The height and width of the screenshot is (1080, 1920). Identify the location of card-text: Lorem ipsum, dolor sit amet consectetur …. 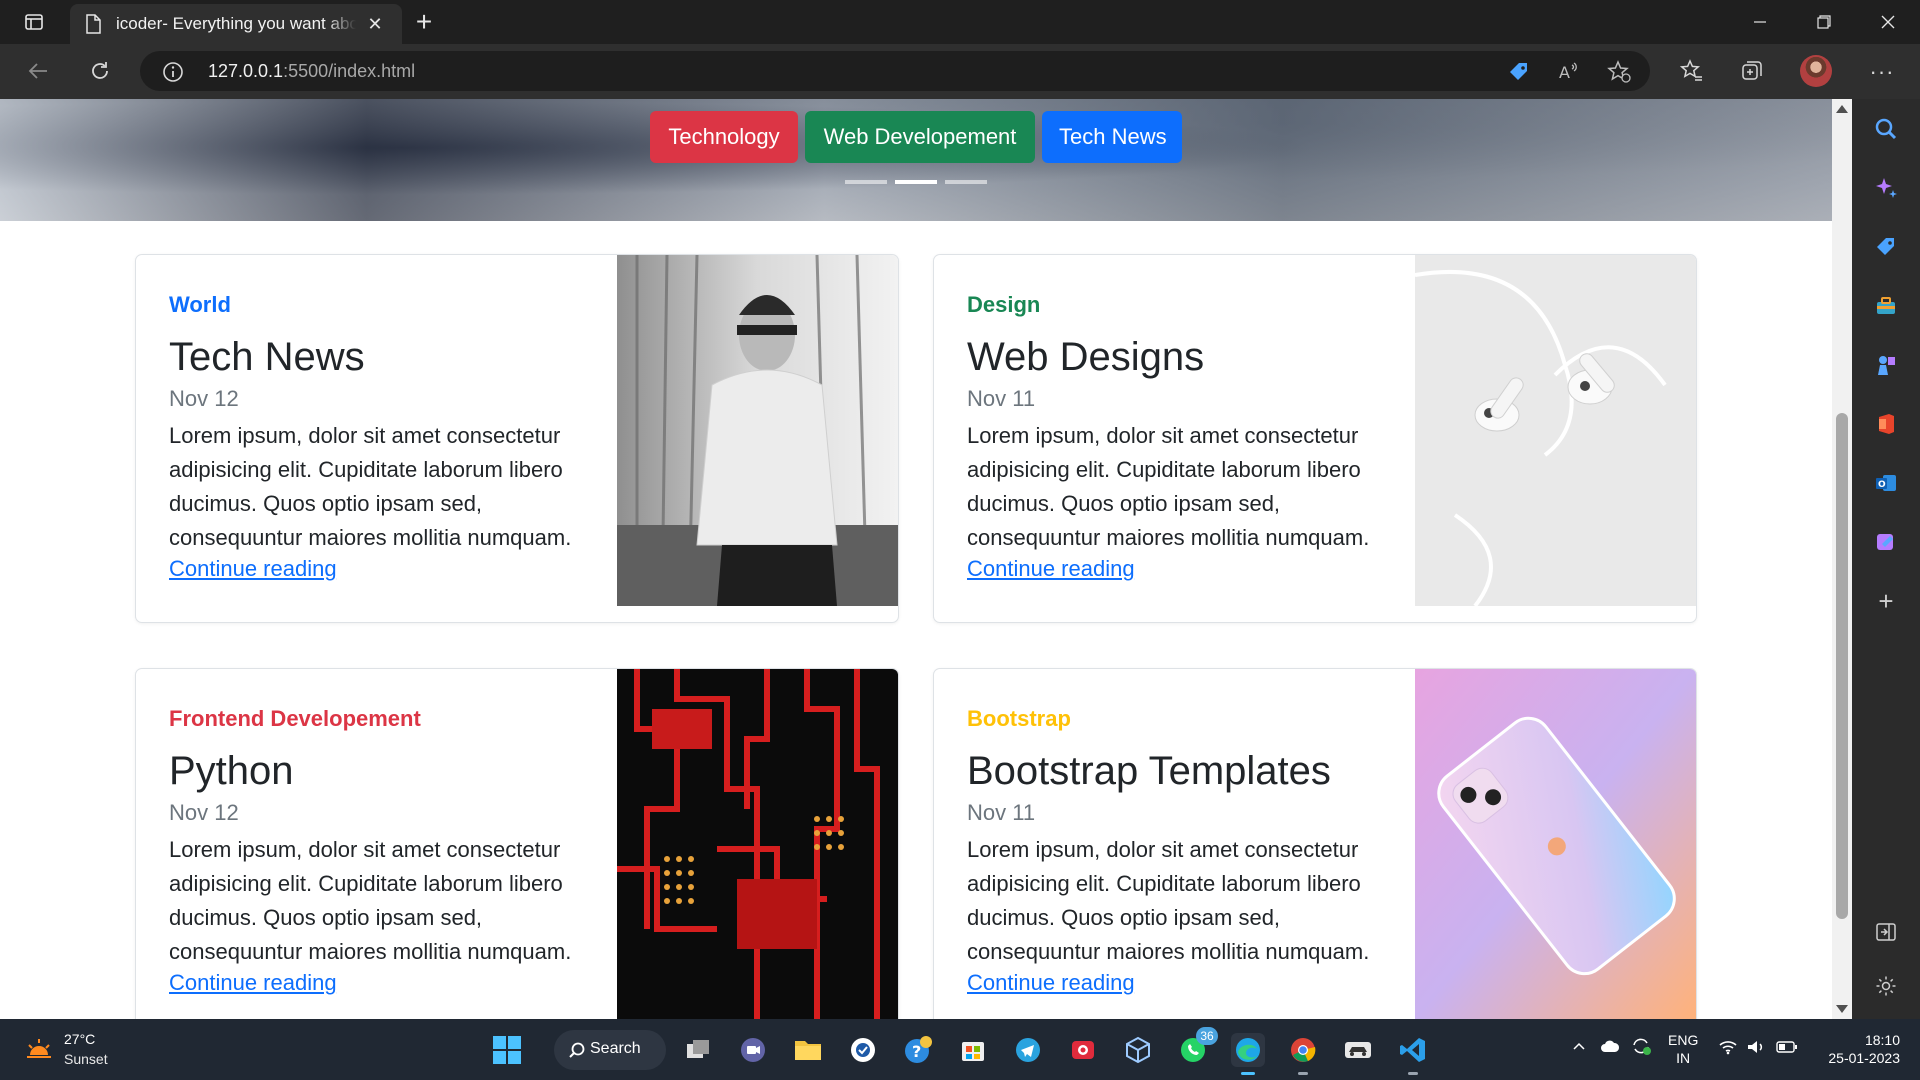
(370, 900).